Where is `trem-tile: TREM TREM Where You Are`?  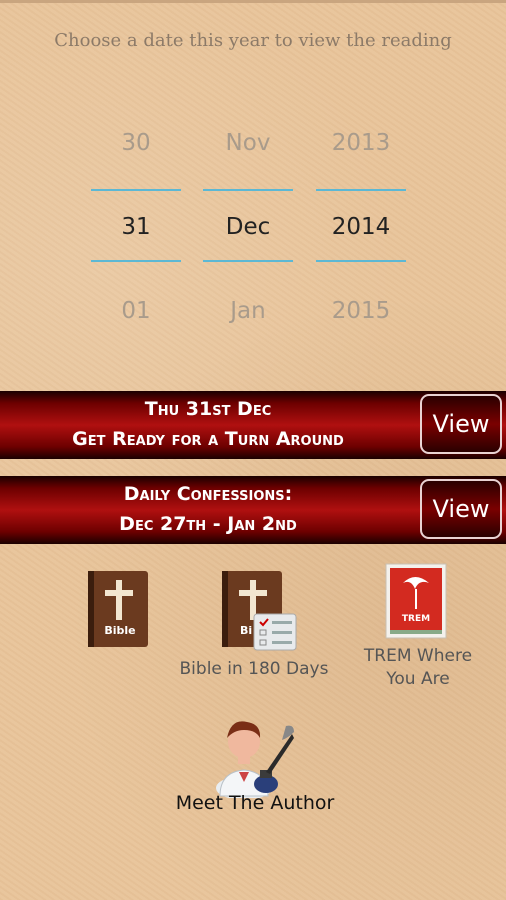 trem-tile: TREM TREM Where You Are is located at coordinates (418, 627).